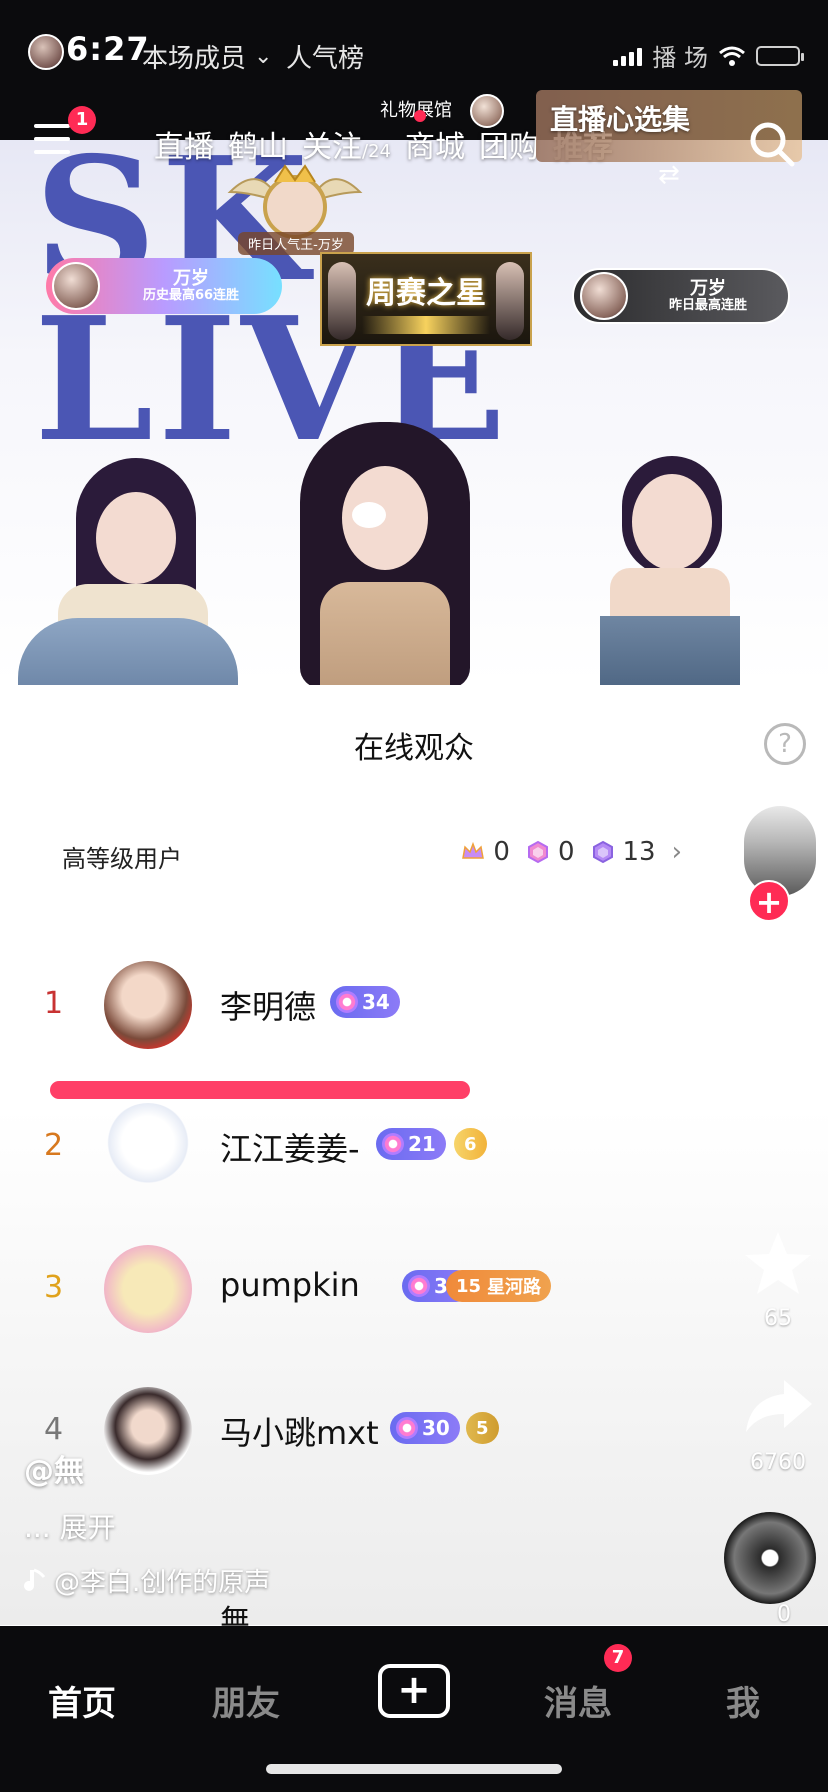 The height and width of the screenshot is (1792, 828). I want to click on tab-heshan: 鹤山, so click(258, 144).